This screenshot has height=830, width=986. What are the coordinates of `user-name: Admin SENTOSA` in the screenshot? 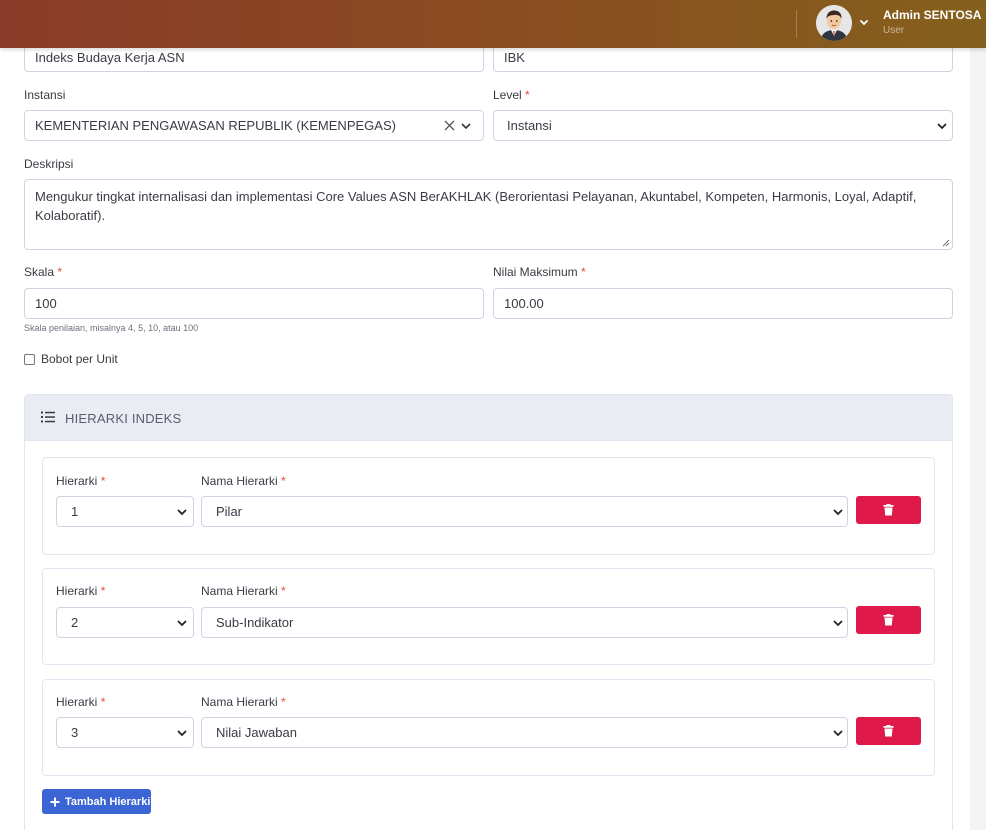 It's located at (932, 15).